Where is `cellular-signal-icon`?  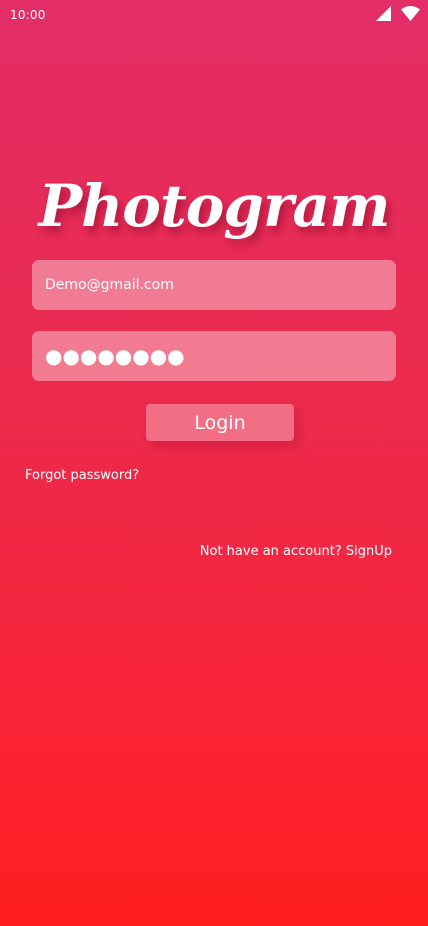
cellular-signal-icon is located at coordinates (383, 13).